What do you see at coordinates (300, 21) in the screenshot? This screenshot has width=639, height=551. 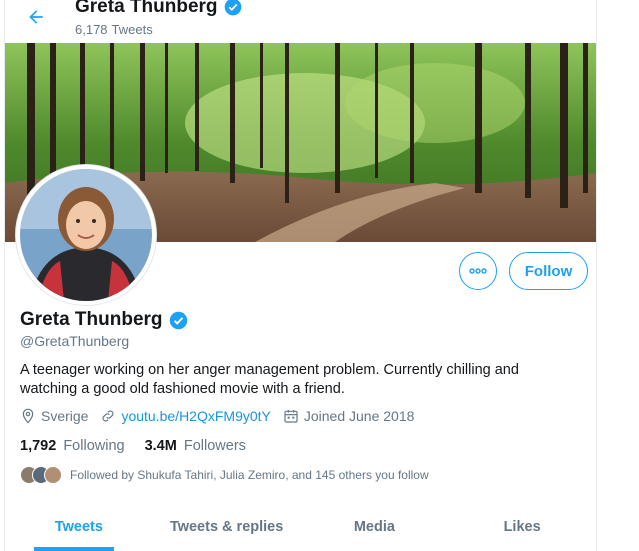 I see `profile-header: Greta Thunberg 6,178 Tweets` at bounding box center [300, 21].